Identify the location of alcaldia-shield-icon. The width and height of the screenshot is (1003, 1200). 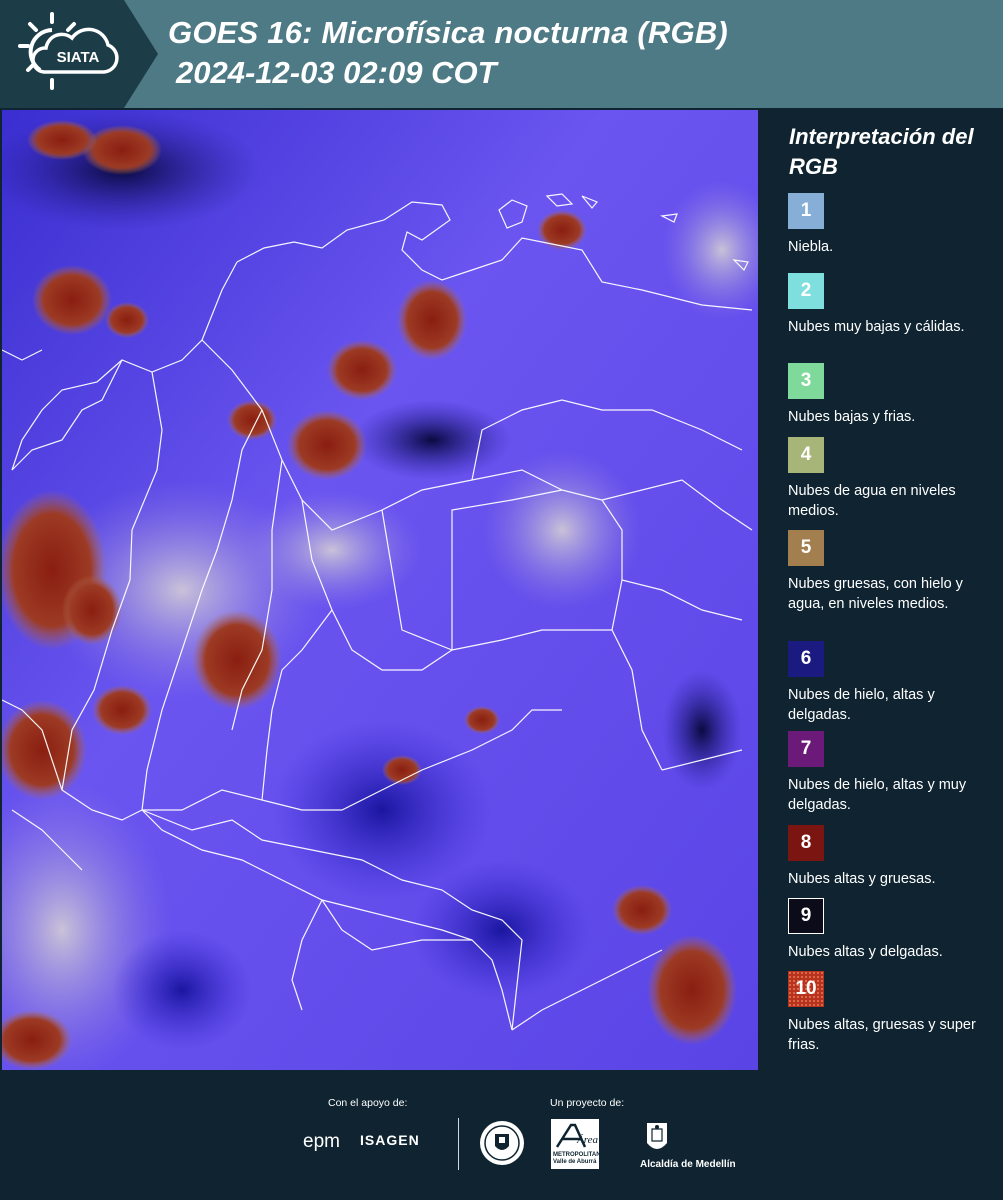
(657, 1140).